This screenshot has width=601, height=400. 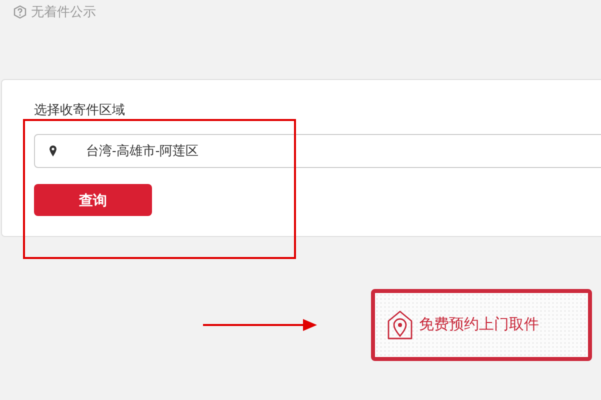 I want to click on region-field: 台湾-高雄市-阿莲区, so click(x=317, y=151).